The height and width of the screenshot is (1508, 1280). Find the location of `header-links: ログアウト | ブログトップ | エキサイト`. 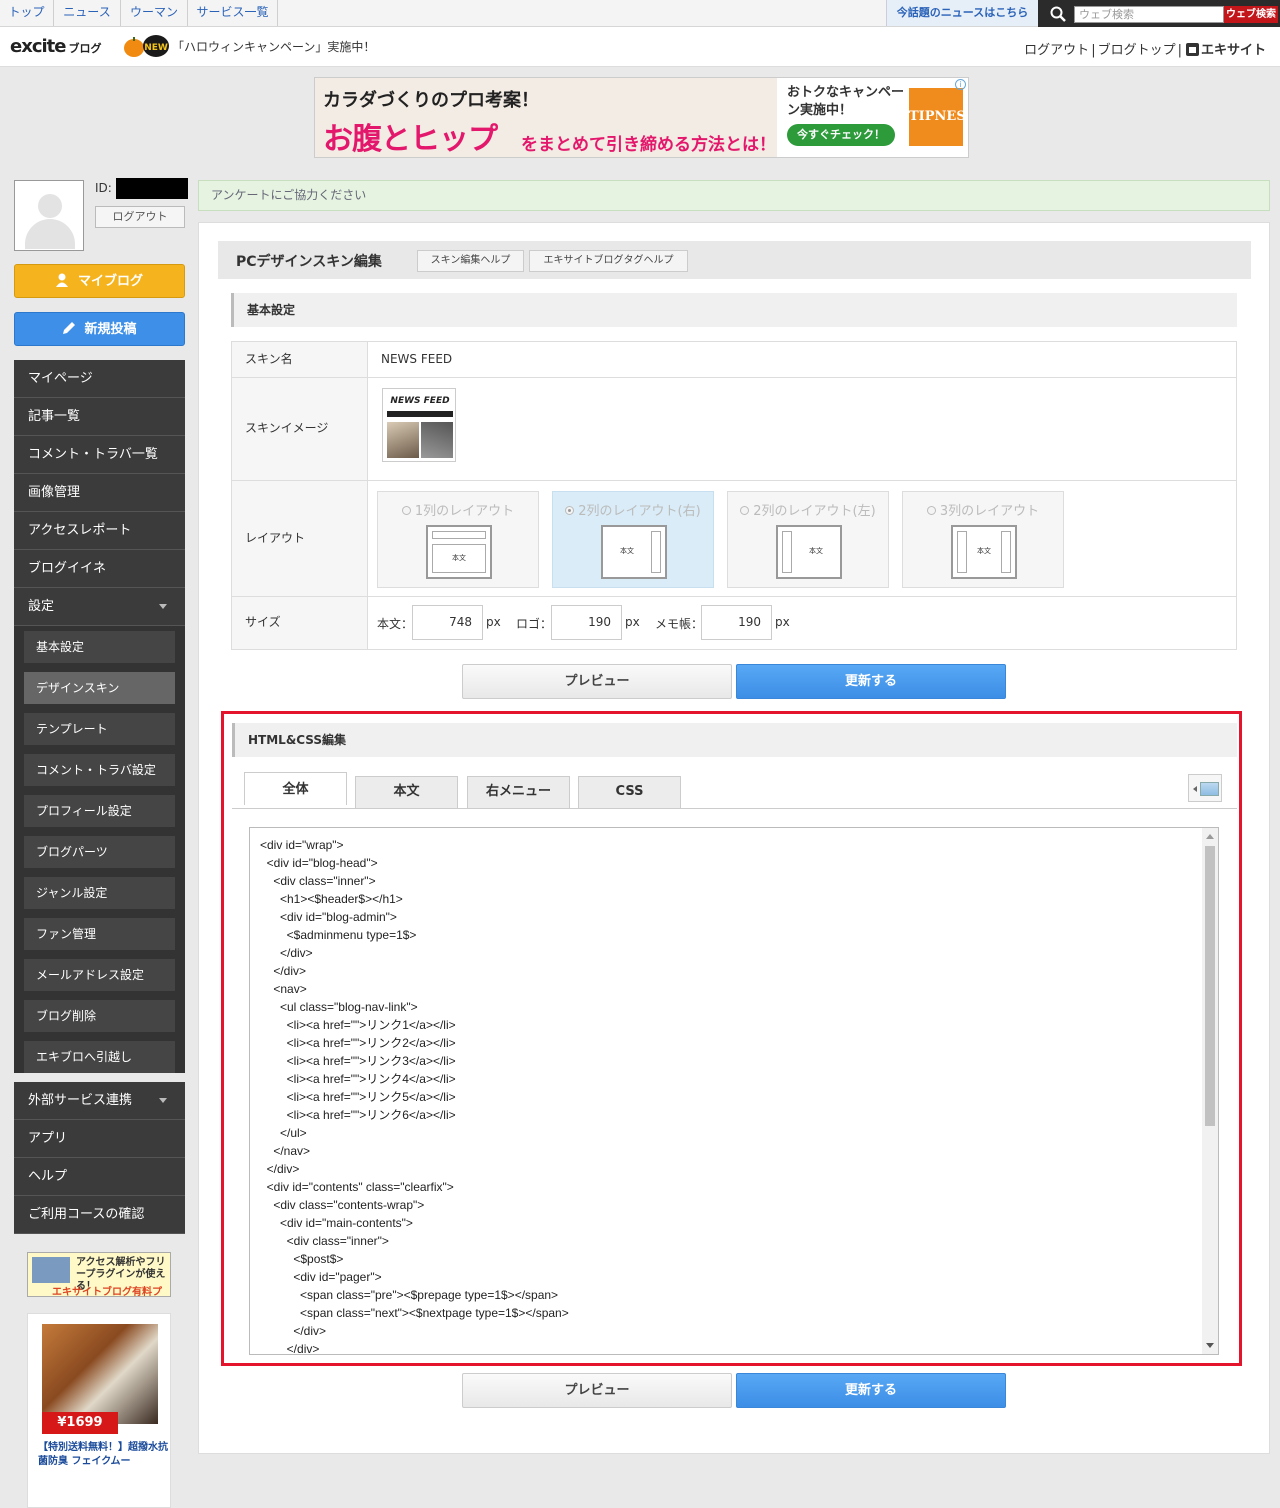

header-links: ログアウト | ブログトップ | エキサイト is located at coordinates (1145, 50).